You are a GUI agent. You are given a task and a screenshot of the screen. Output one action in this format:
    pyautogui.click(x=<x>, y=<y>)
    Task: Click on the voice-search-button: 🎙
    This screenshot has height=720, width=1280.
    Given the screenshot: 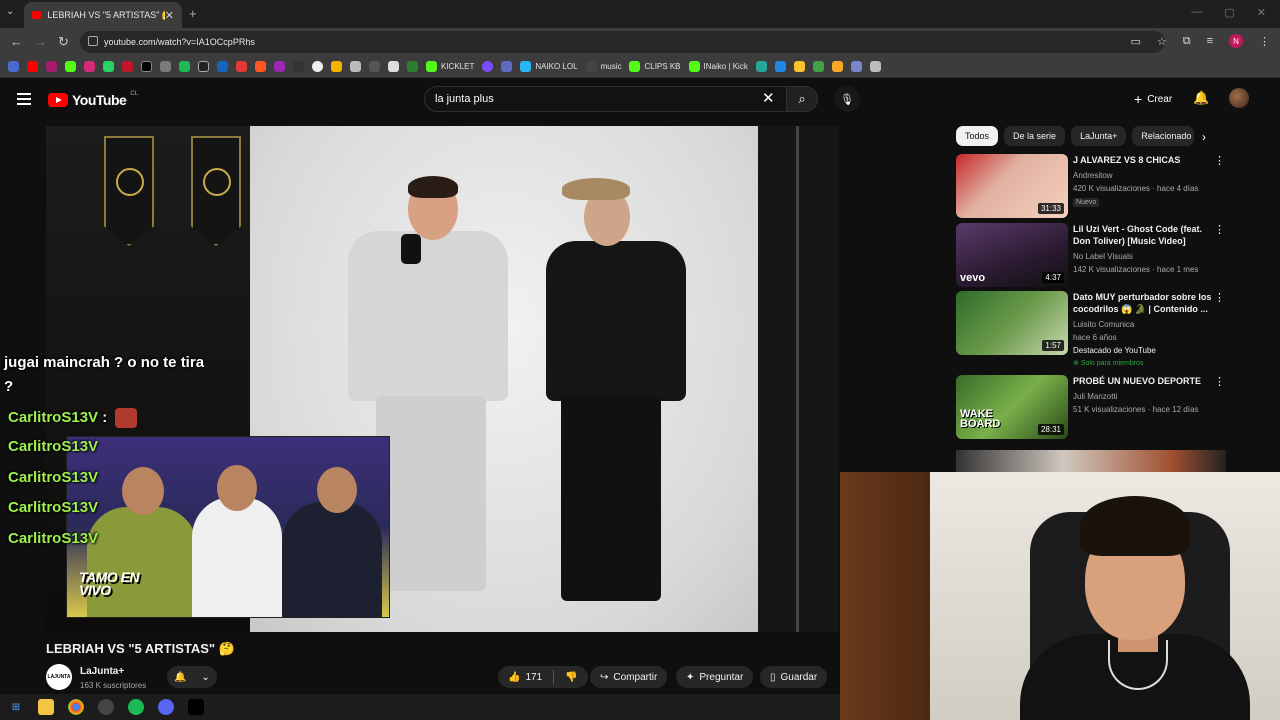 What is the action you would take?
    pyautogui.click(x=847, y=99)
    